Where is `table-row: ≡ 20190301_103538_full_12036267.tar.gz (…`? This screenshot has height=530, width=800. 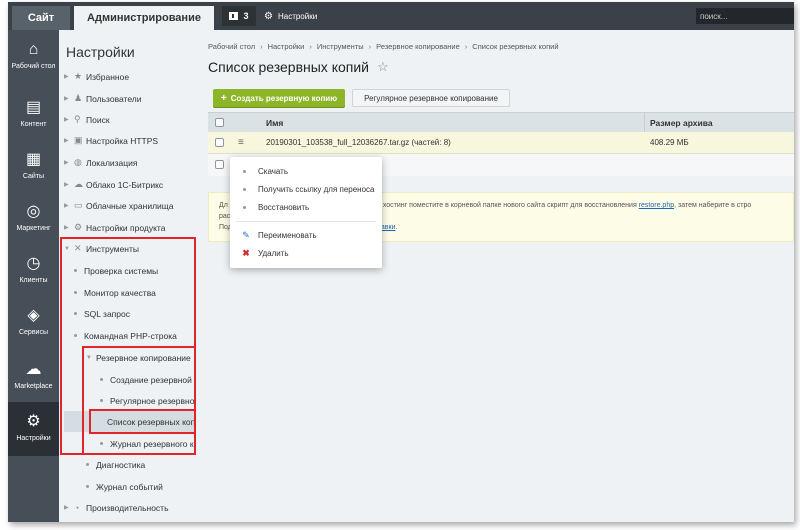 table-row: ≡ 20190301_103538_full_12036267.tar.gz (… is located at coordinates (501, 143).